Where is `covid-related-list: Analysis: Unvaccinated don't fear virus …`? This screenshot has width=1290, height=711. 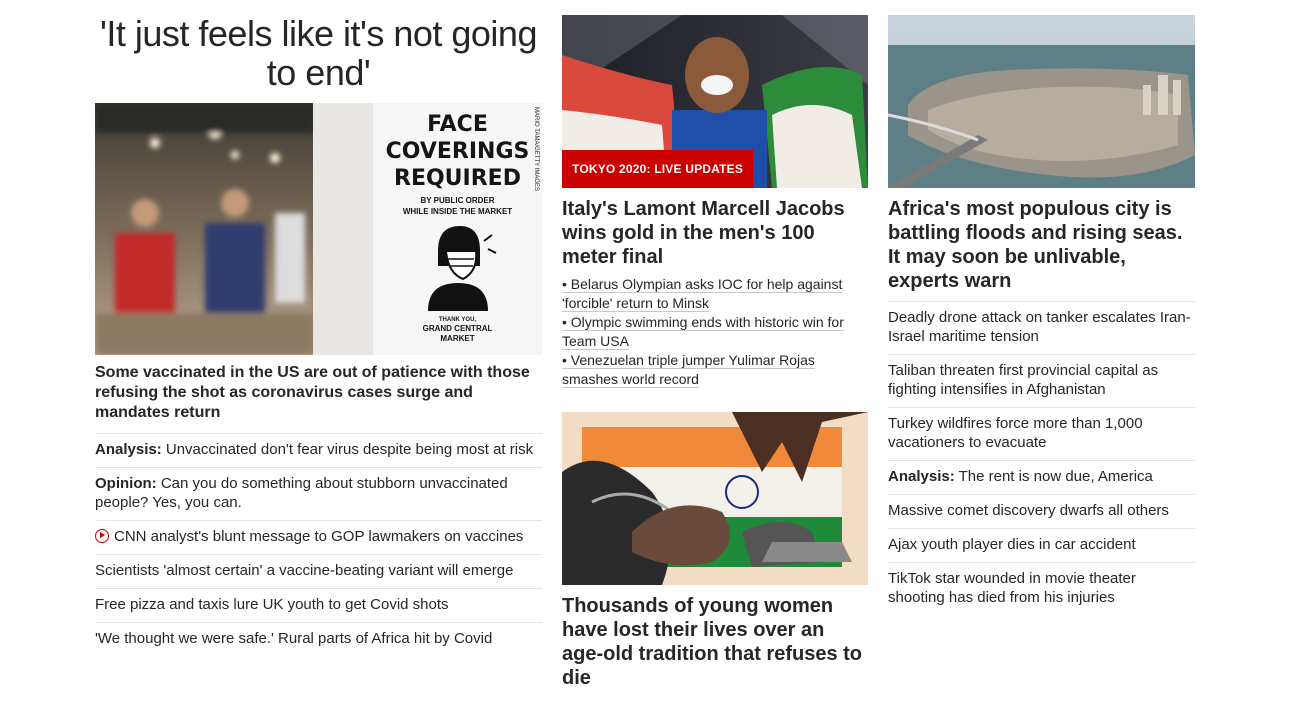 covid-related-list: Analysis: Unvaccinated don't fear virus … is located at coordinates (318, 544).